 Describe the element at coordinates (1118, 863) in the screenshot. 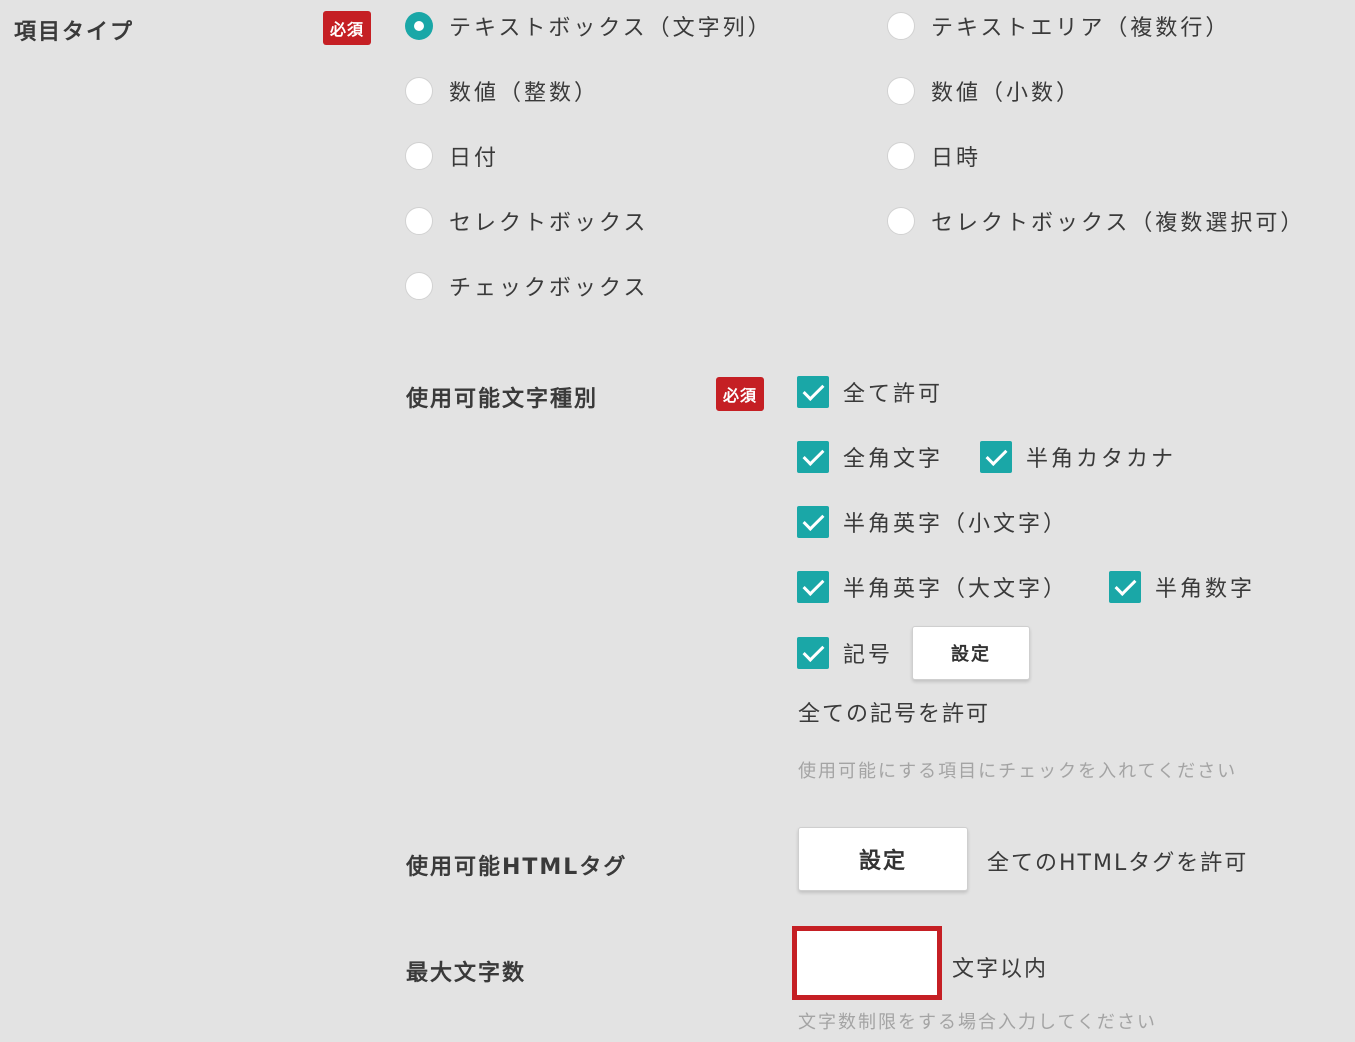

I see `html-tags-status-text: 全てのHTMLタグを許可` at that location.